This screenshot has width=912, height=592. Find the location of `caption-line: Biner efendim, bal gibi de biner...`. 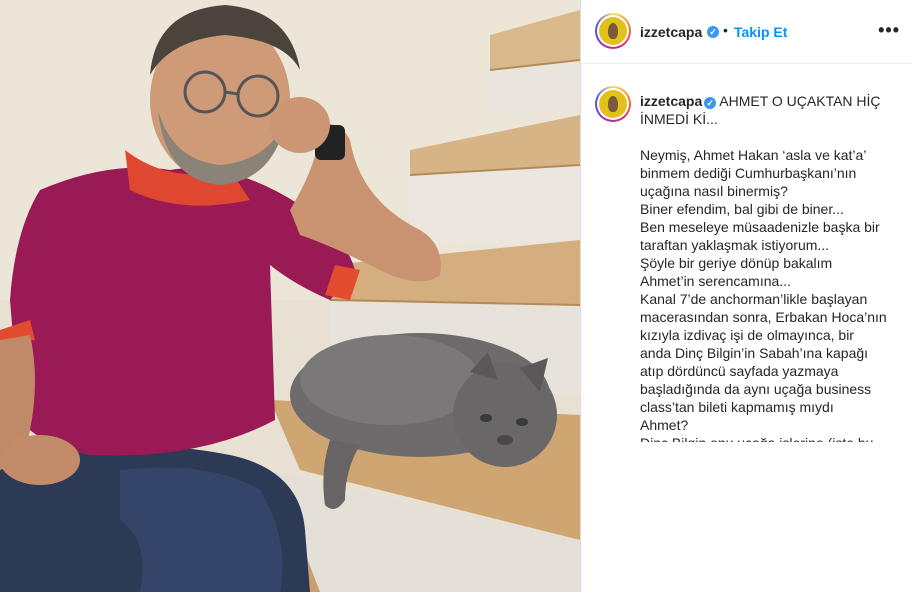

caption-line: Biner efendim, bal gibi de biner... is located at coordinates (742, 209).